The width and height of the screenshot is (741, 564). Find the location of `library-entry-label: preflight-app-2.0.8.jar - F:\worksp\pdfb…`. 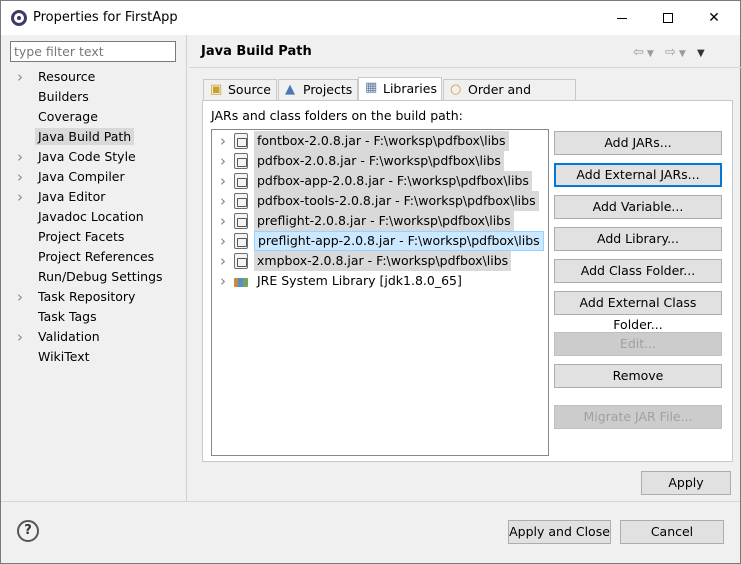

library-entry-label: preflight-app-2.0.8.jar - F:\worksp\pdfb… is located at coordinates (399, 241).